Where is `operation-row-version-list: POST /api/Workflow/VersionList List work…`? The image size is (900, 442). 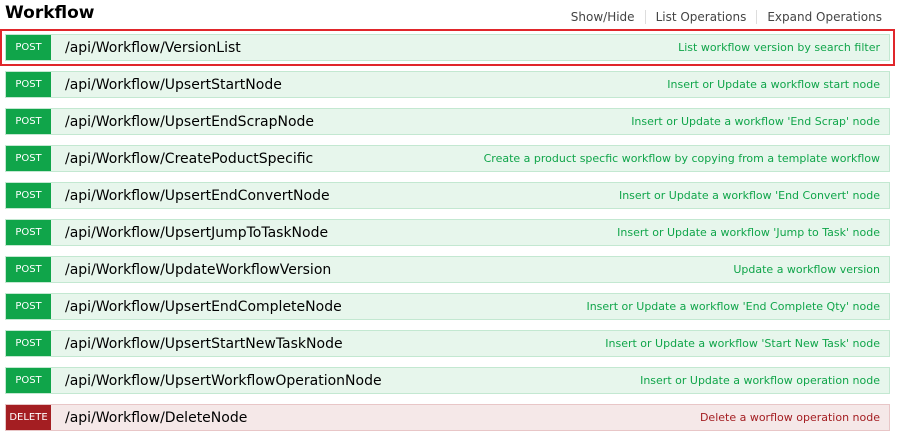
operation-row-version-list: POST /api/Workflow/VersionList List work… is located at coordinates (447, 47).